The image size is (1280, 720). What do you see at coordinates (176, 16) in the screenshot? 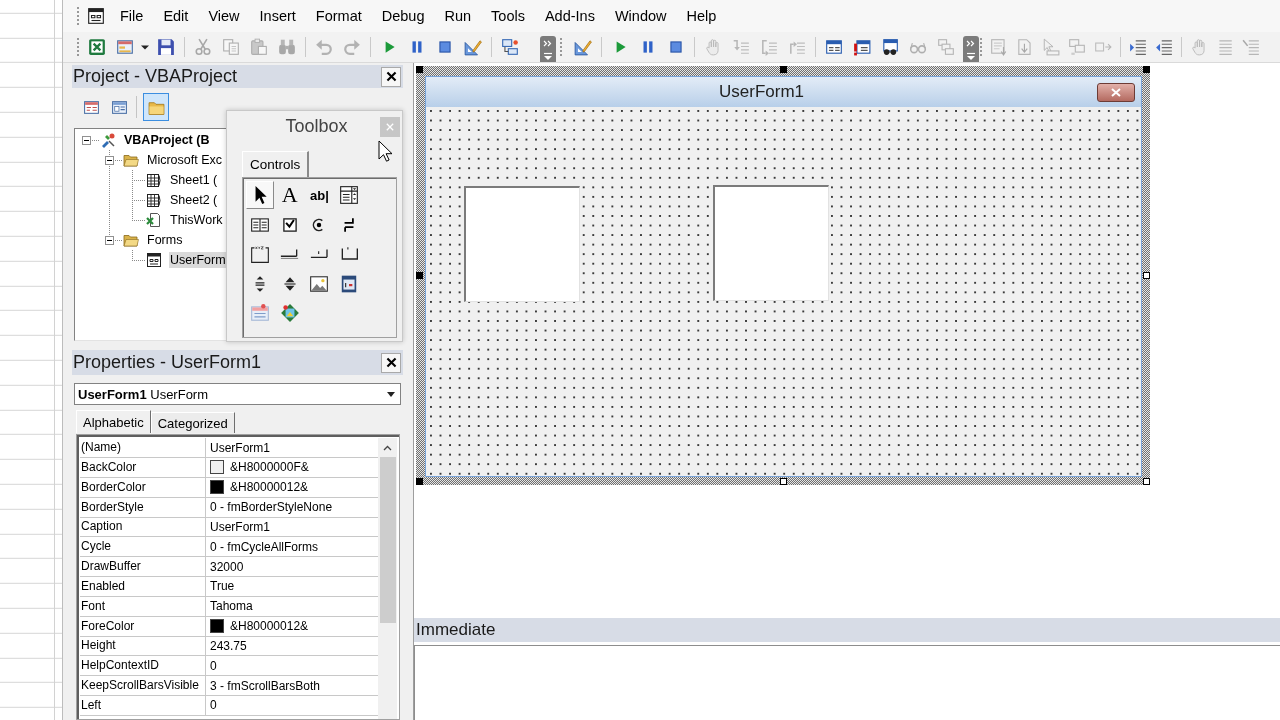
I see `menu-item: Edit` at bounding box center [176, 16].